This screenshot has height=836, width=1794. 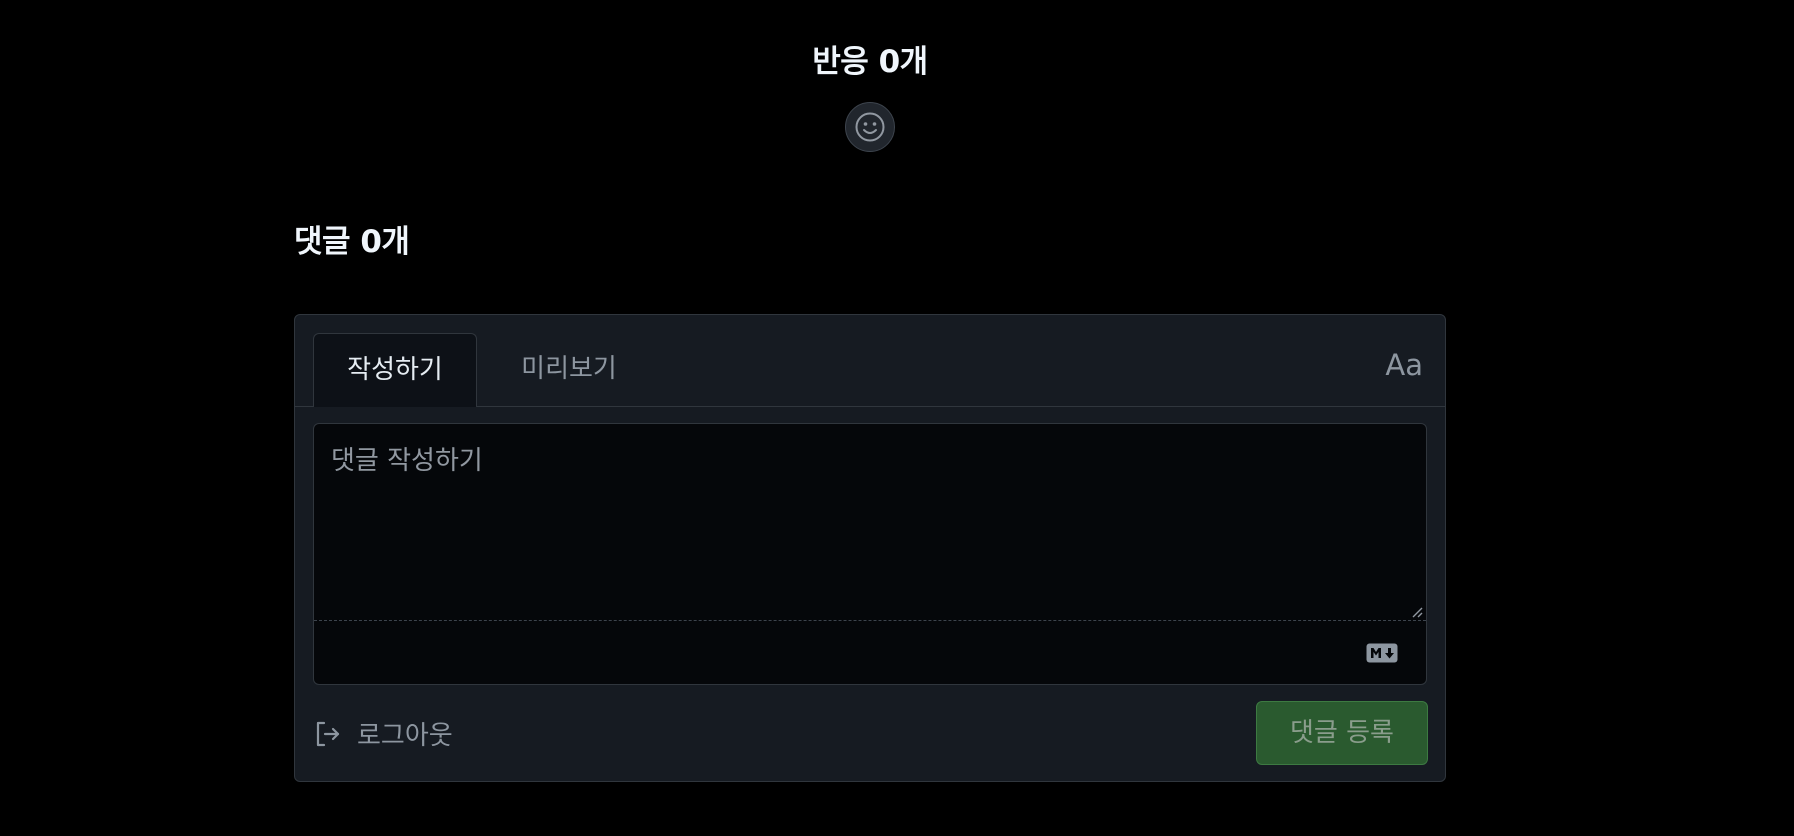 I want to click on tab-write: 작성하기, so click(x=395, y=370).